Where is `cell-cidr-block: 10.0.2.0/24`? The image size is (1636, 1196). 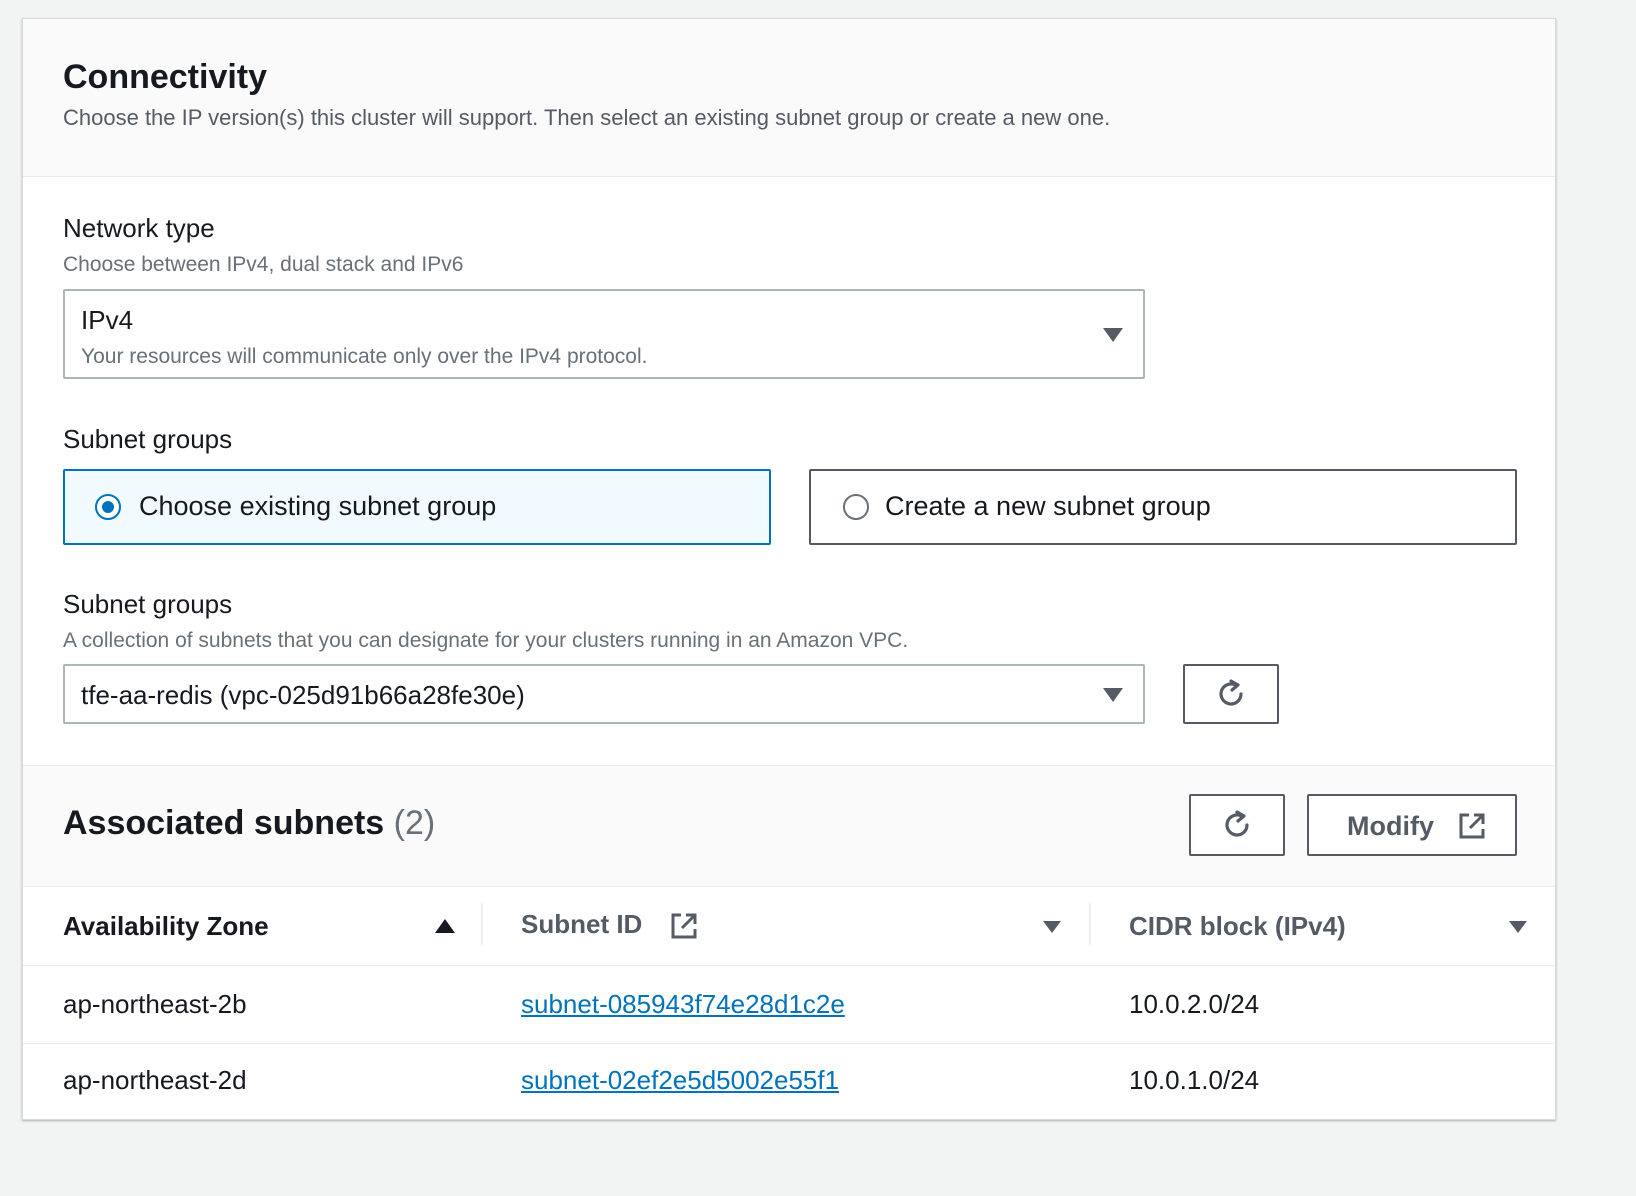 cell-cidr-block: 10.0.2.0/24 is located at coordinates (1194, 1004).